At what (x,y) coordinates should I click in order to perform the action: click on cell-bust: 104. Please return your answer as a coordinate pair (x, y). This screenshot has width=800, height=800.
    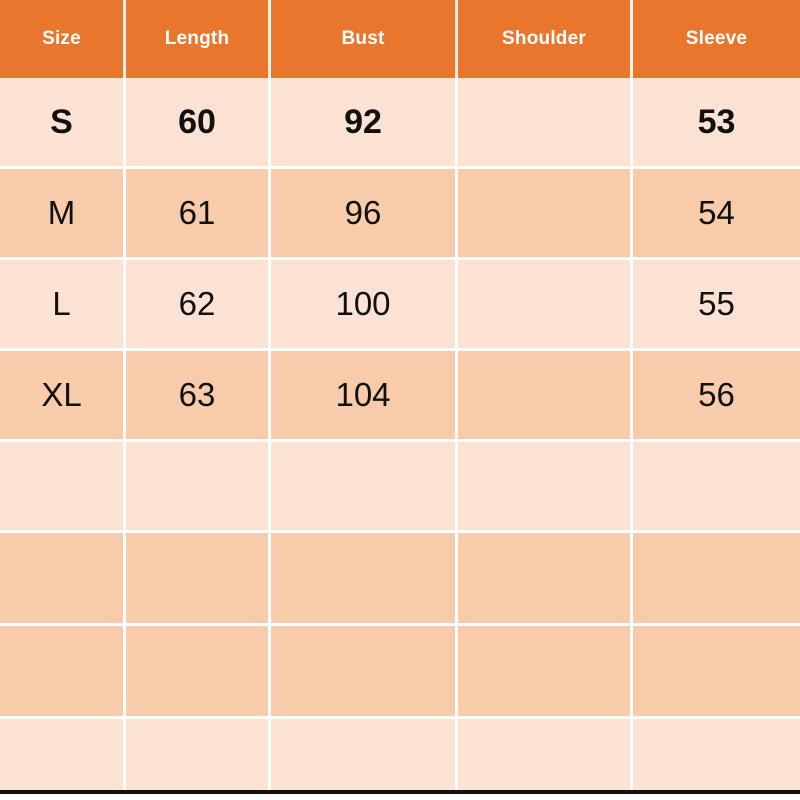
    Looking at the image, I should click on (364, 396).